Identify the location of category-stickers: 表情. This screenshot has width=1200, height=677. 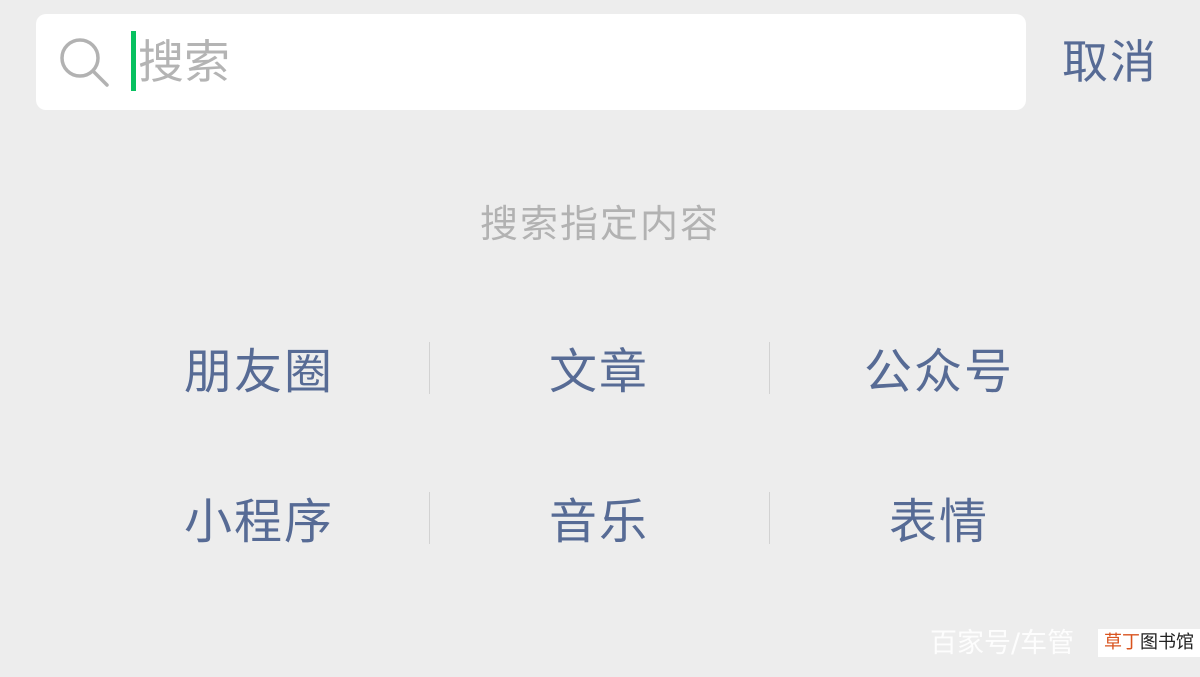
(939, 522).